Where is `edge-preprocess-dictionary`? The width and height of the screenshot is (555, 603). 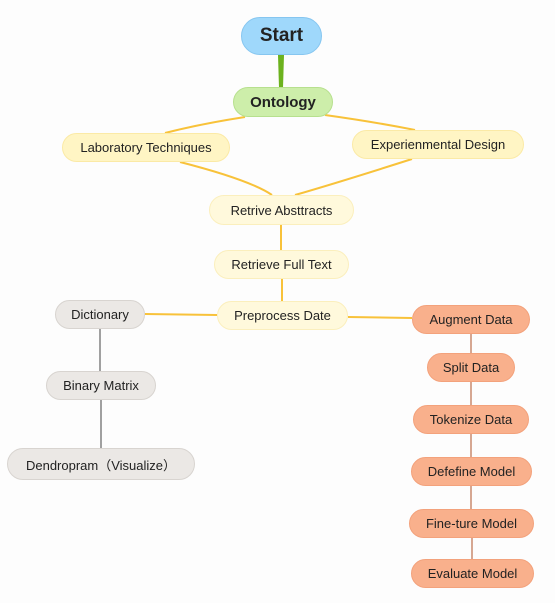 edge-preprocess-dictionary is located at coordinates (181, 314).